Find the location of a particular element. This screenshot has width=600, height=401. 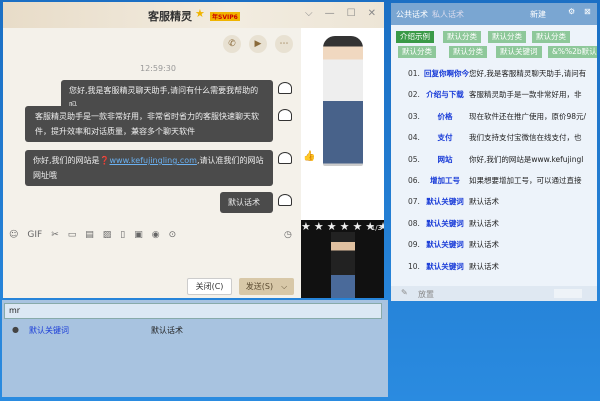

tab-public: 公共话术 is located at coordinates (412, 14).